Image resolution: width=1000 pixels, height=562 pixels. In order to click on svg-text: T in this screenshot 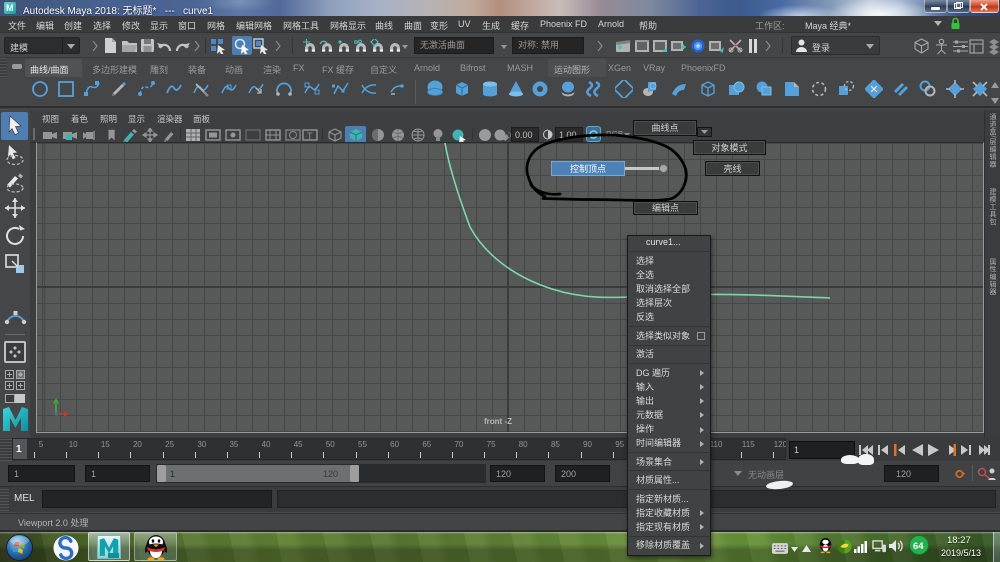, I will do `click(310, 136)`.